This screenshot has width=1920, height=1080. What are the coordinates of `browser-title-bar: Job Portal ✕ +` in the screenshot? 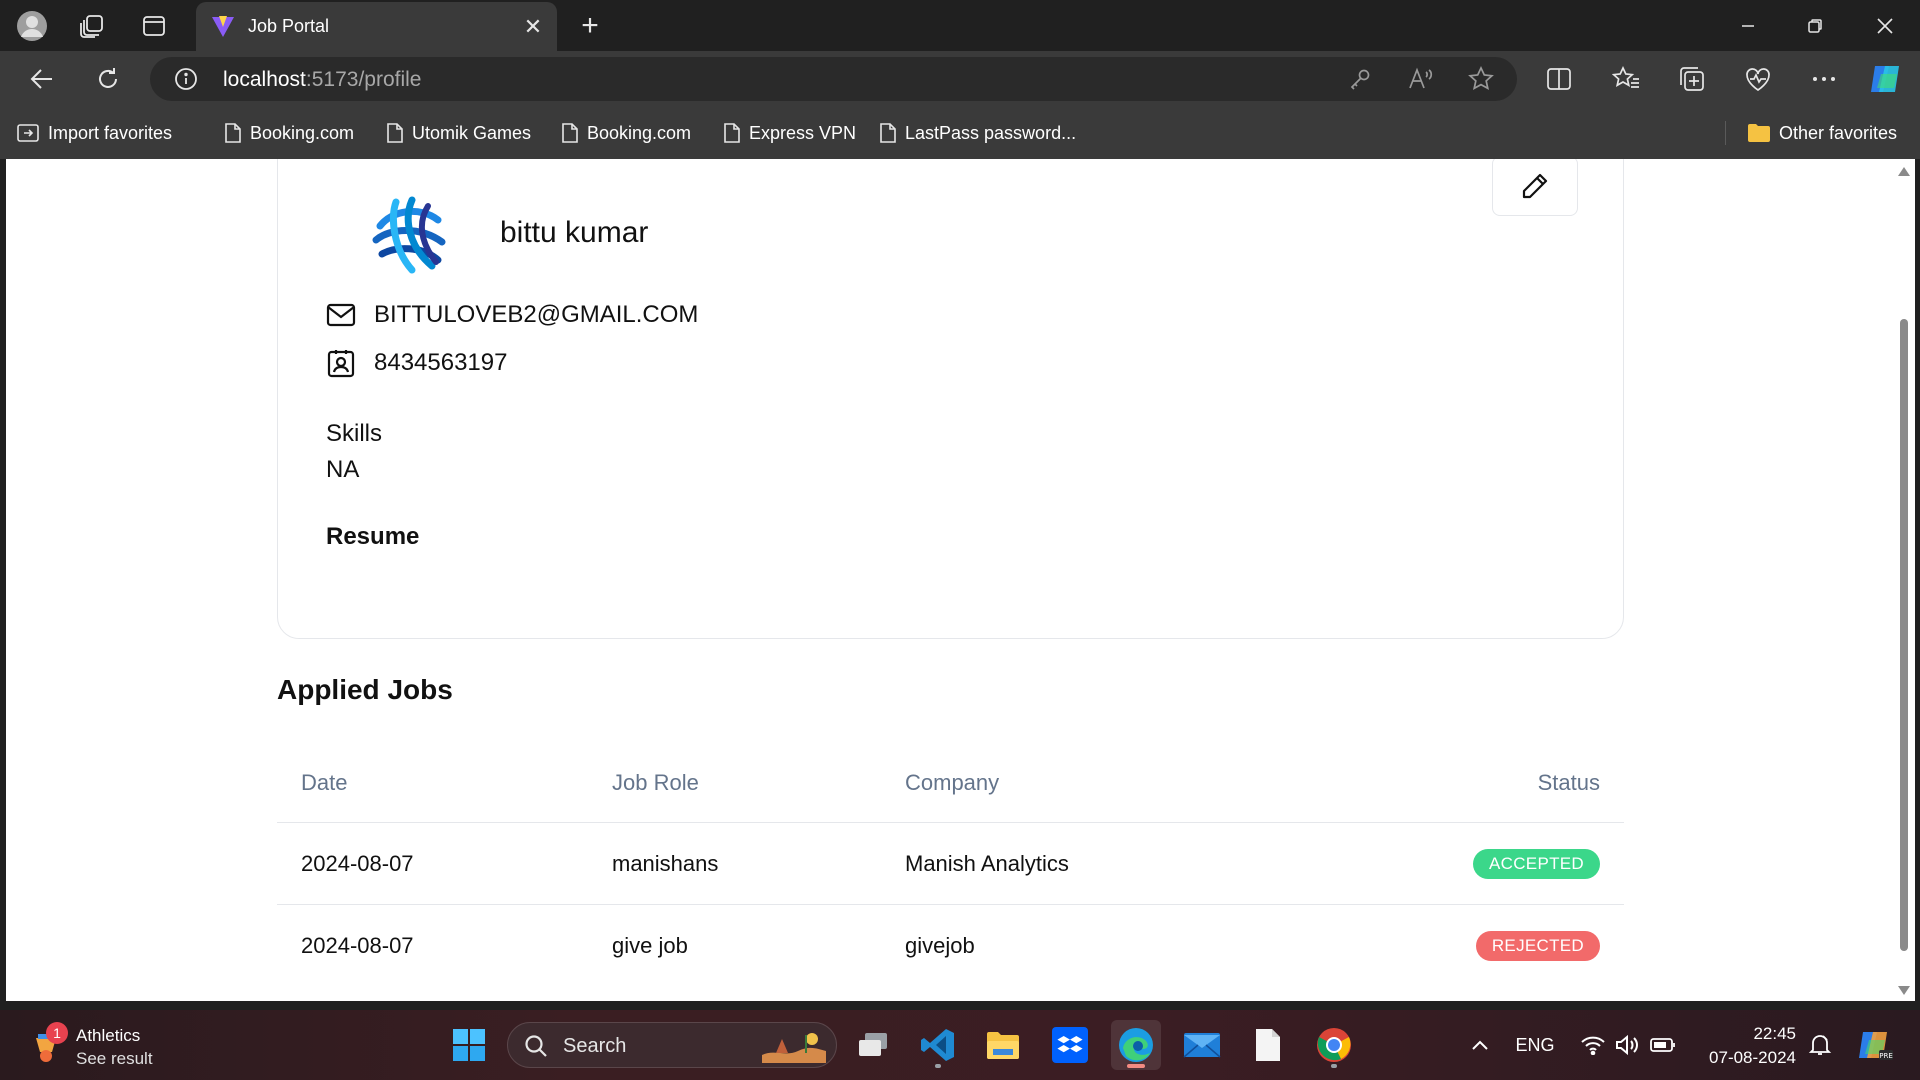 It's located at (960, 25).